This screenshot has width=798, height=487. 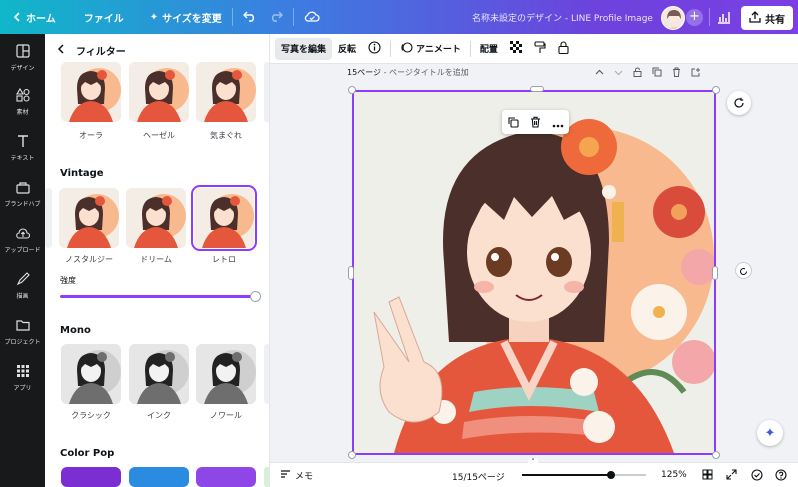 I want to click on rail-label: 描画, so click(x=22, y=296).